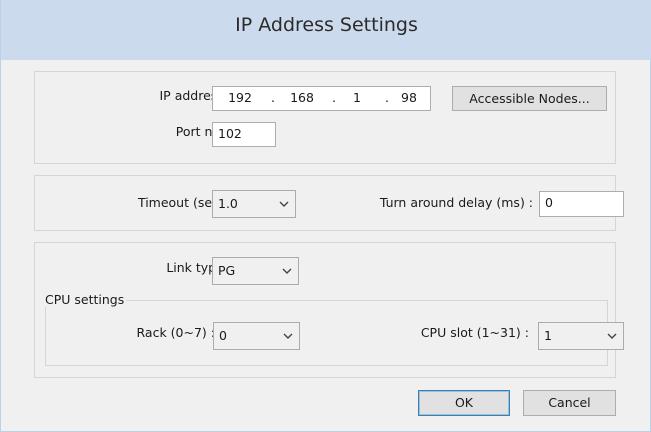 Image resolution: width=651 pixels, height=432 pixels. Describe the element at coordinates (581, 204) in the screenshot. I see `turnaround-delay-field: 0` at that location.